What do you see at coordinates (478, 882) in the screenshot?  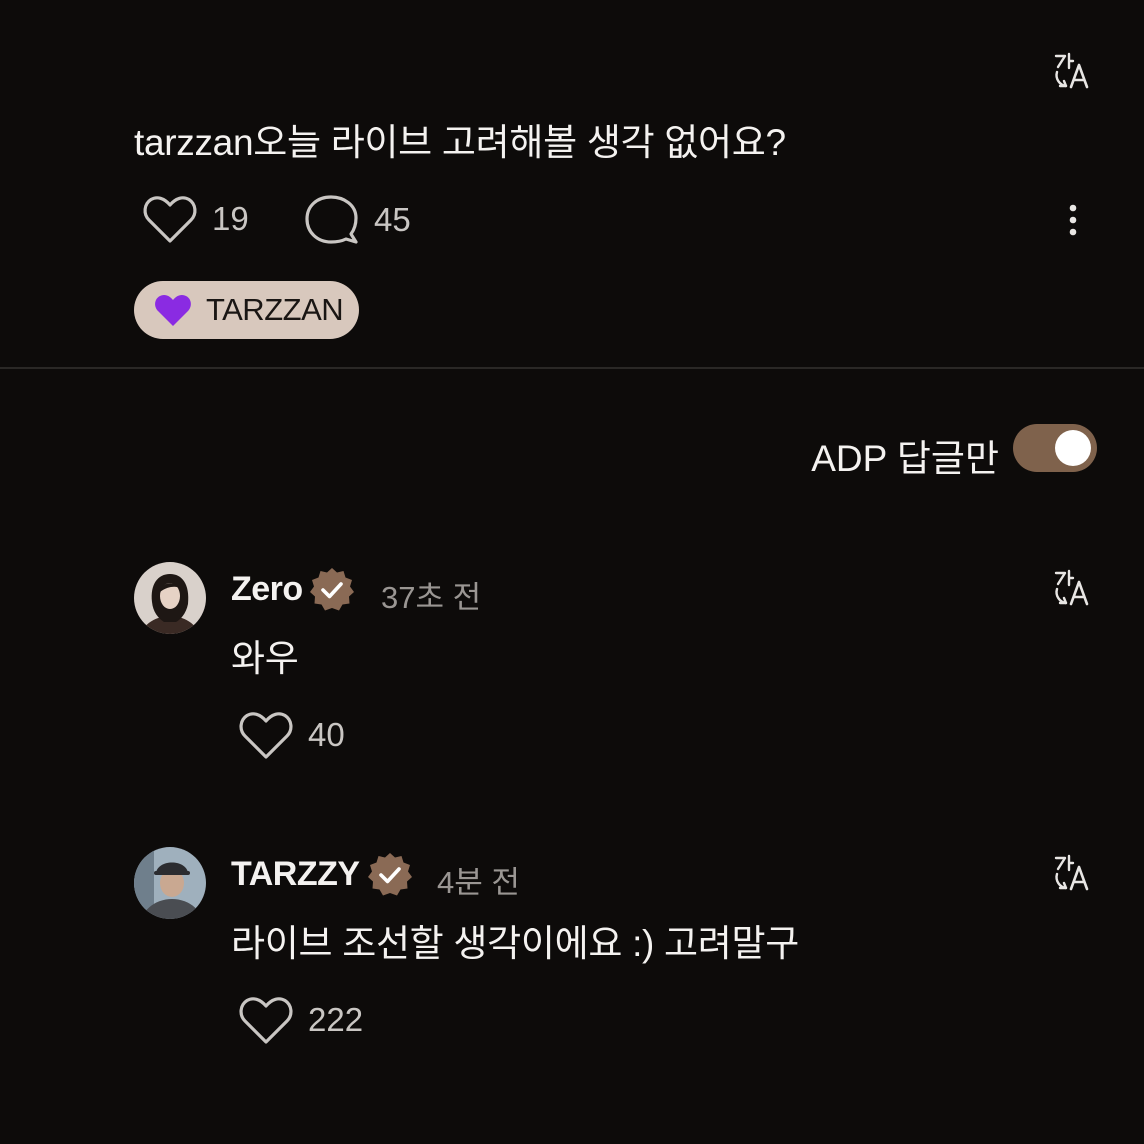 I see `comment-timestamp: 4분 전` at bounding box center [478, 882].